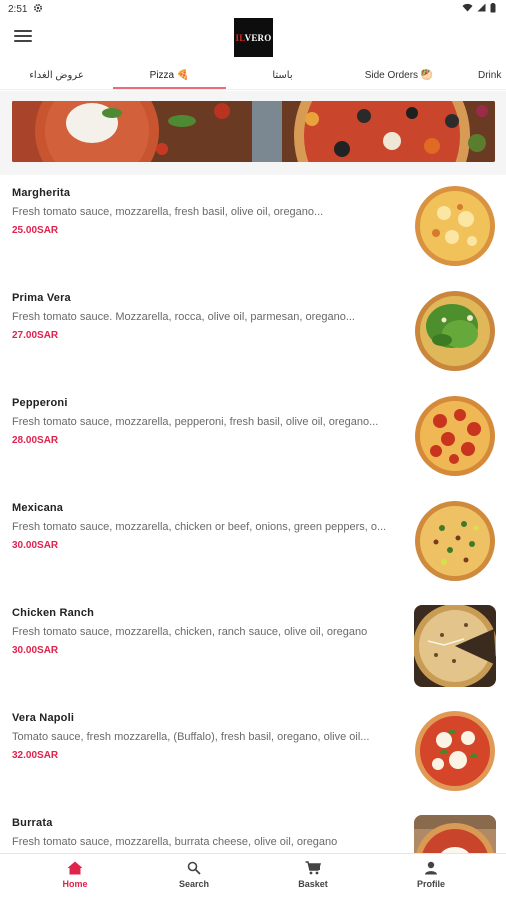 The width and height of the screenshot is (506, 900). I want to click on profile-icon, so click(431, 868).